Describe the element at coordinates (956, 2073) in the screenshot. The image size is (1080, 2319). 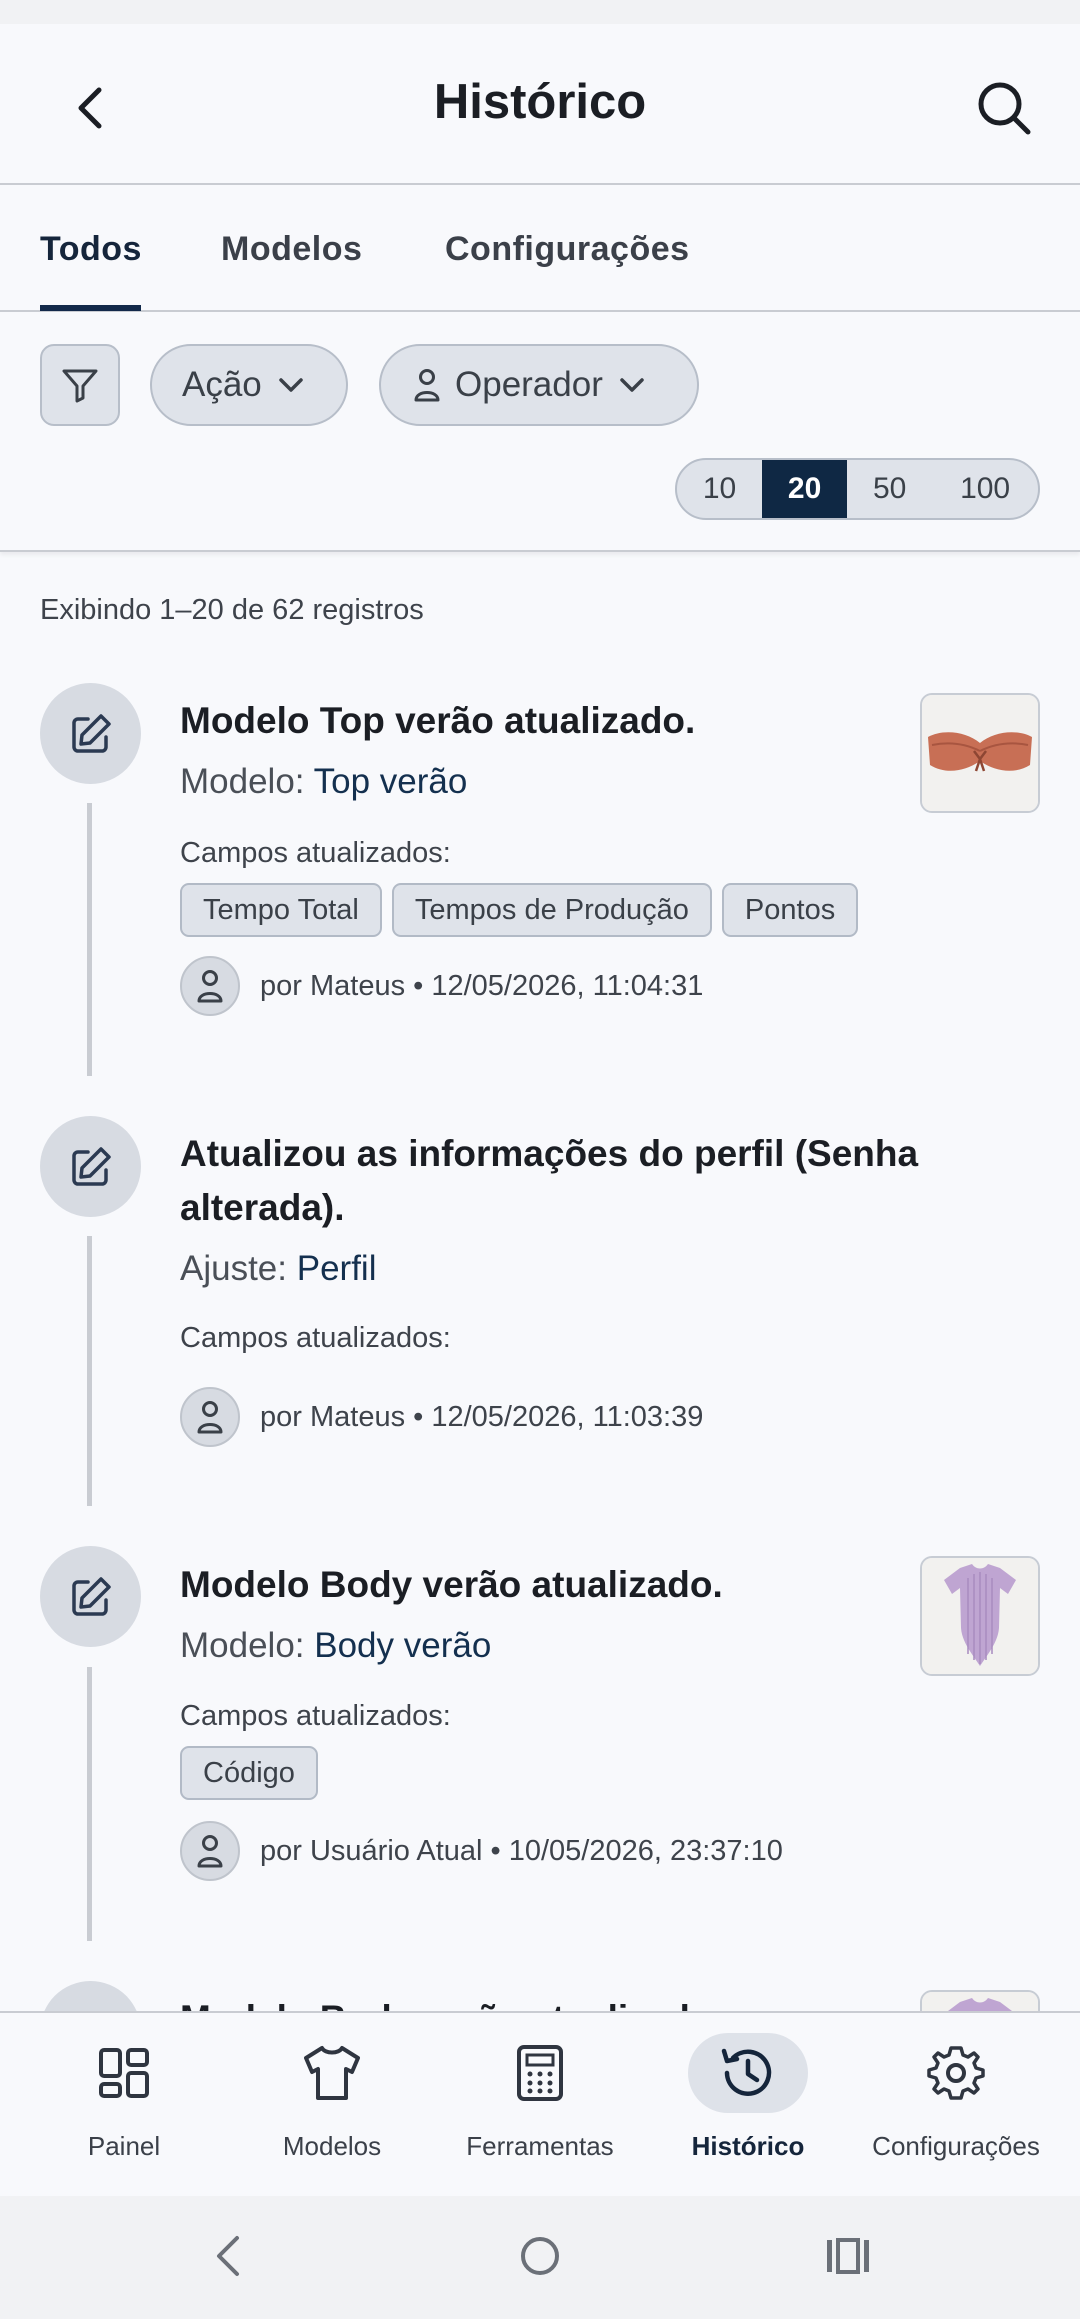
I see `gear-icon` at that location.